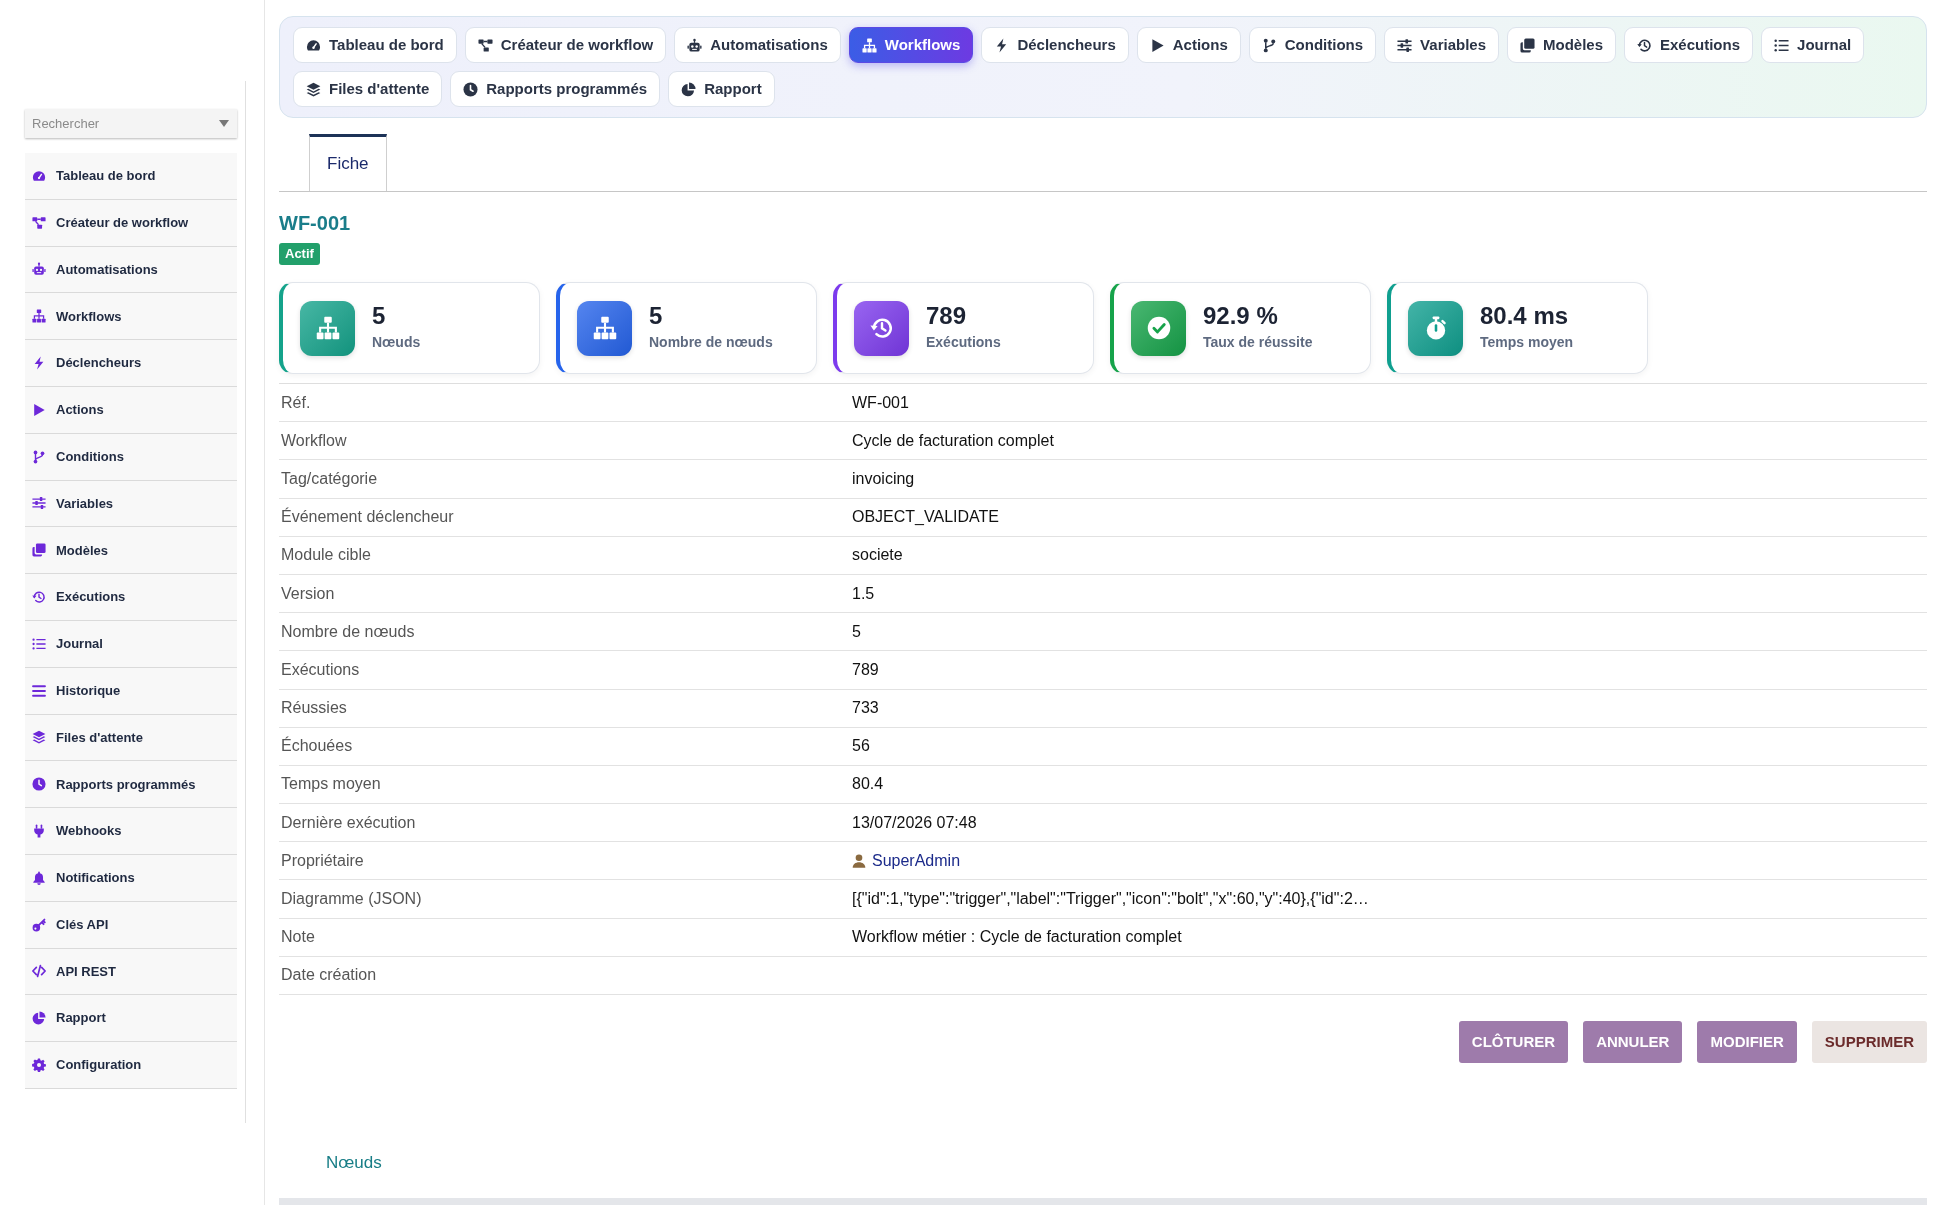 This screenshot has height=1205, width=1946. What do you see at coordinates (1561, 45) in the screenshot?
I see `nav-tab: Modèles` at bounding box center [1561, 45].